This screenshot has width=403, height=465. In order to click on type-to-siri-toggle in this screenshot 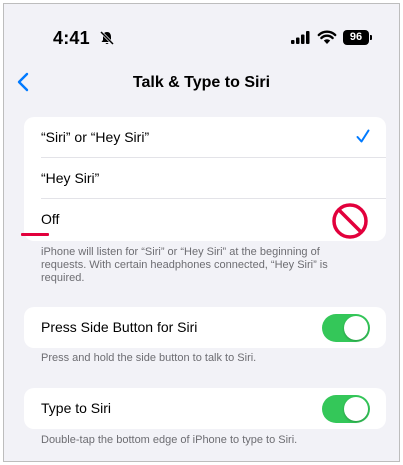, I will do `click(346, 409)`.